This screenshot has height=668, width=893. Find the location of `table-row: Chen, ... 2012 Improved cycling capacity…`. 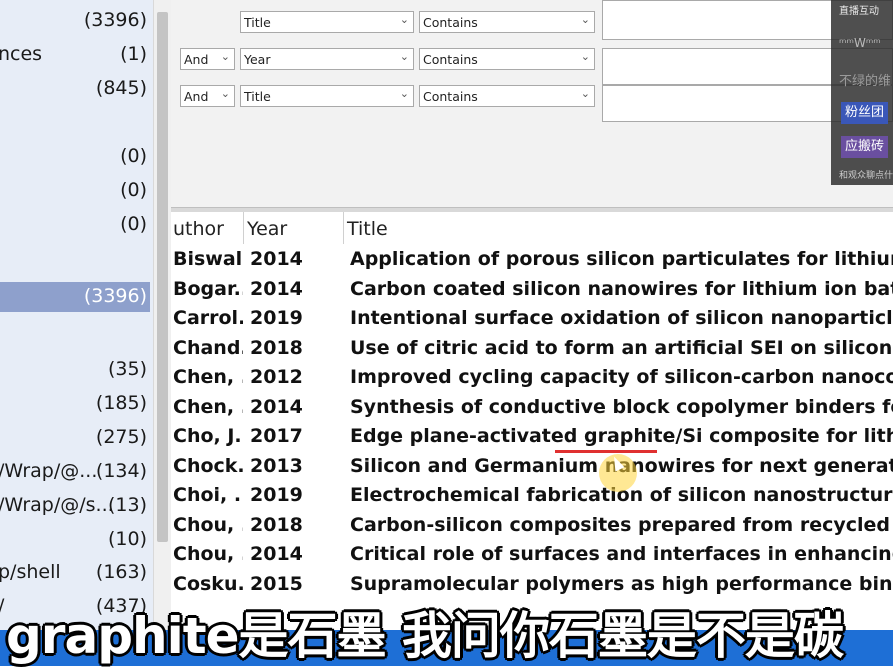

table-row: Chen, ... 2012 Improved cycling capacity… is located at coordinates (532, 376).